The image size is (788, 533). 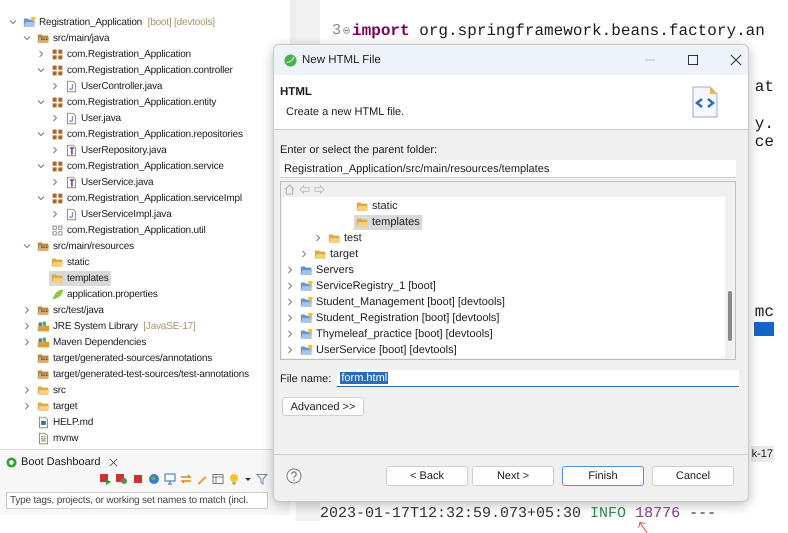 What do you see at coordinates (603, 476) in the screenshot?
I see `dialog-button: Finish` at bounding box center [603, 476].